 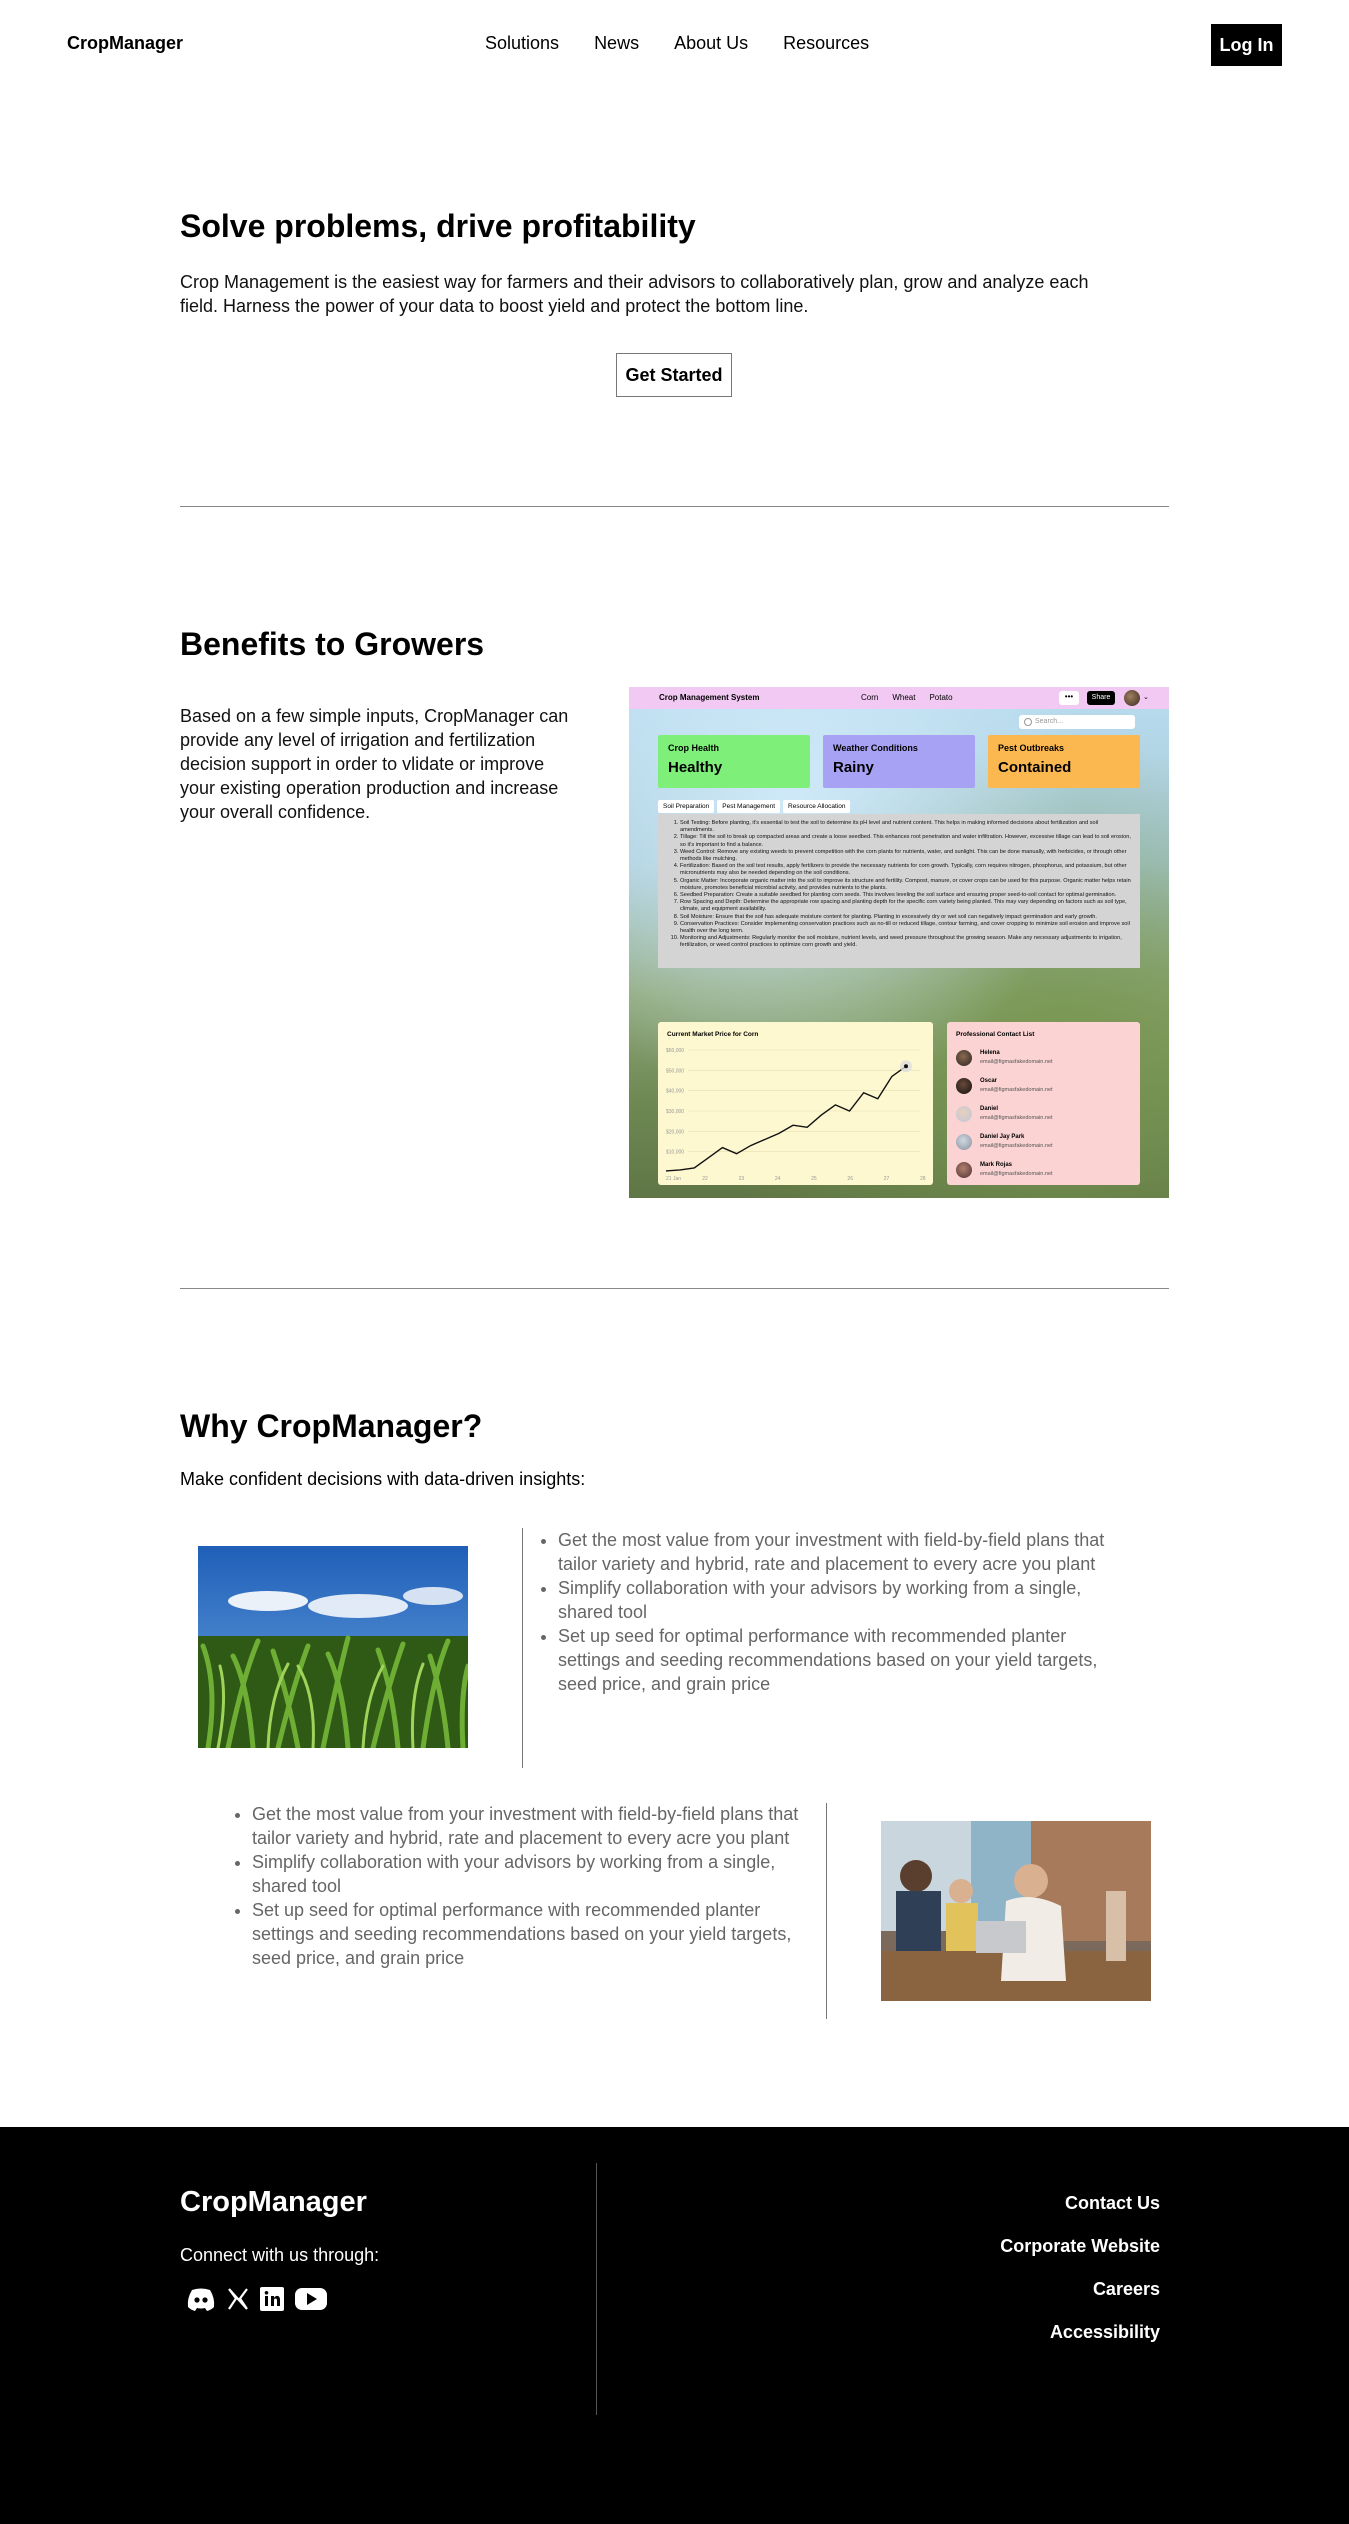 What do you see at coordinates (675, 1112) in the screenshot?
I see `chart-y-tick: $30,000` at bounding box center [675, 1112].